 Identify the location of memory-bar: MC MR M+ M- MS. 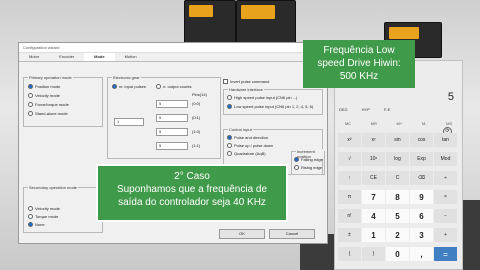
(398, 123).